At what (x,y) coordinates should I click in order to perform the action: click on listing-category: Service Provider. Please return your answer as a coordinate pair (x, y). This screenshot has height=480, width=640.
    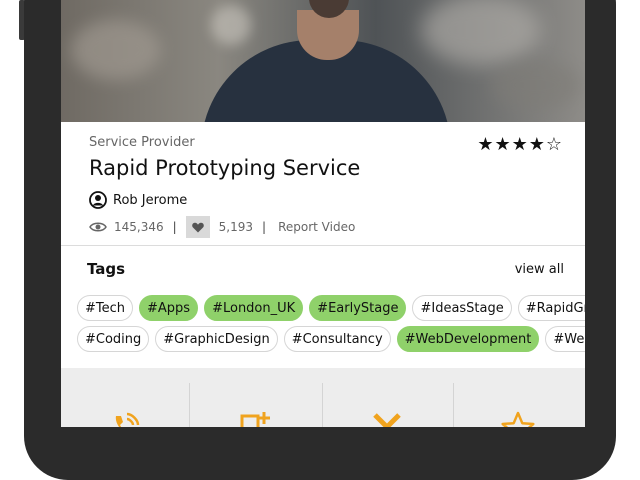
    Looking at the image, I should click on (142, 142).